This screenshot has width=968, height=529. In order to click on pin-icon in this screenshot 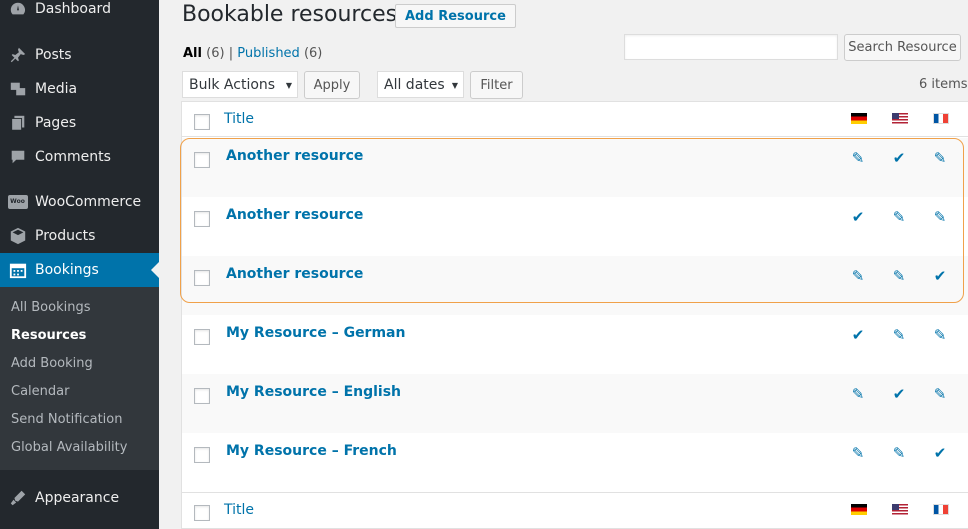, I will do `click(17, 55)`.